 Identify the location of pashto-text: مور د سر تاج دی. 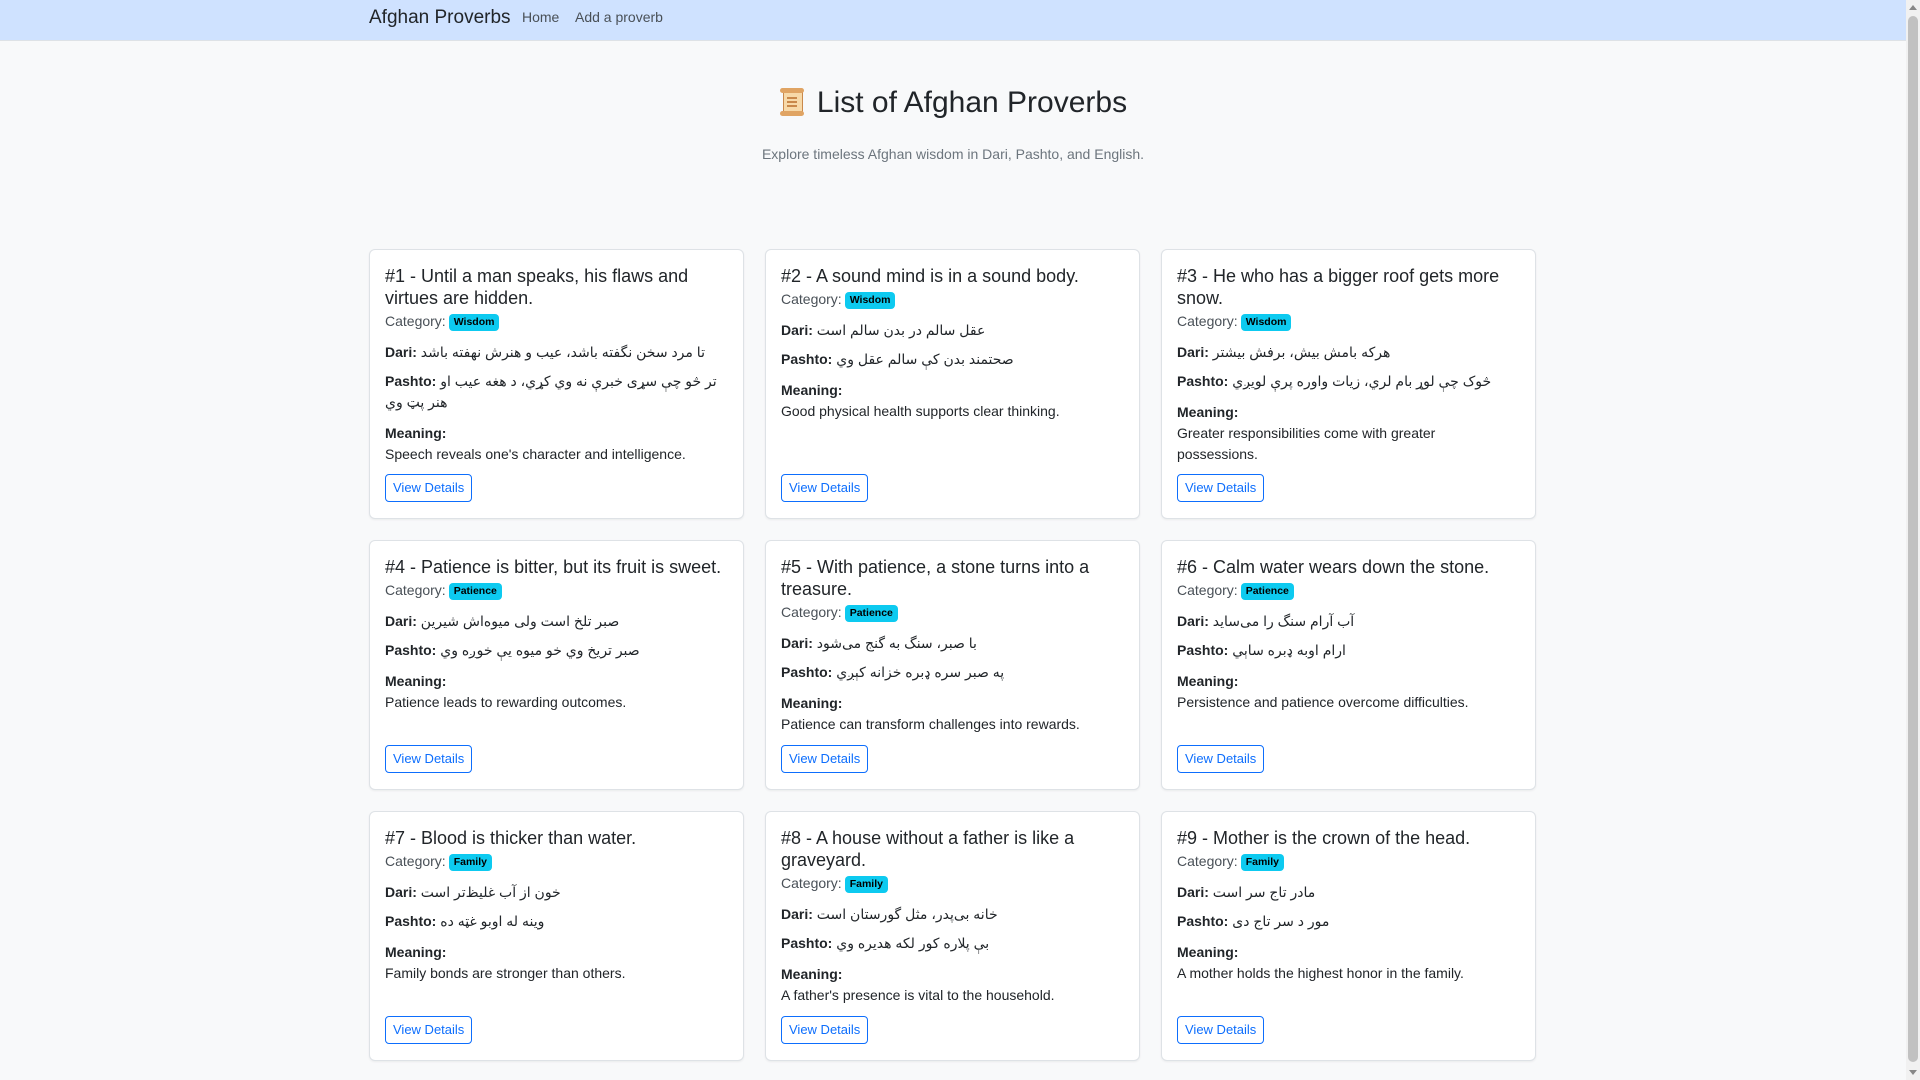
(1281, 921).